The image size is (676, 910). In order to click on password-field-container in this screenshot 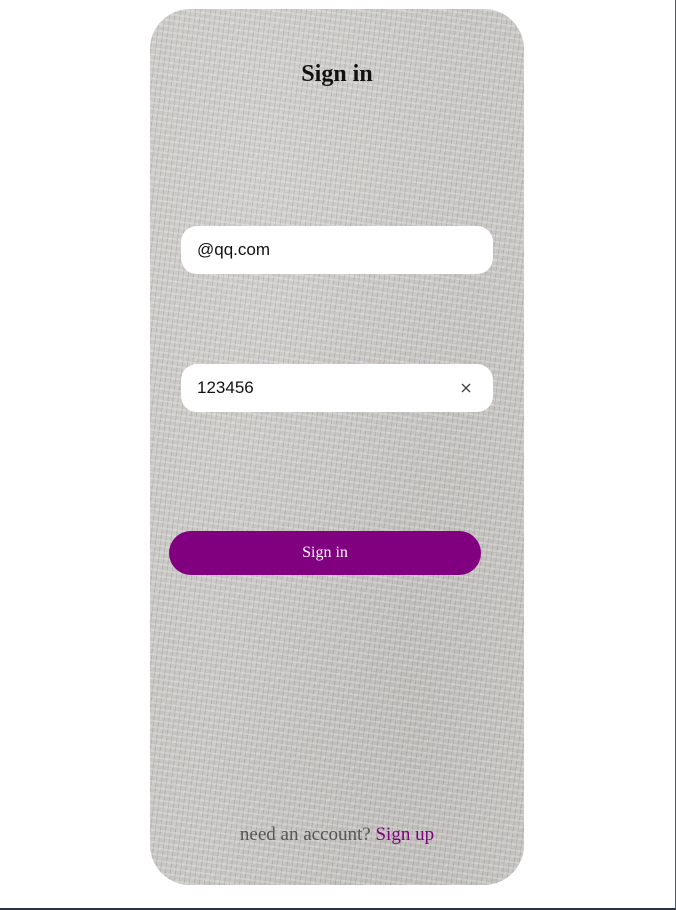, I will do `click(337, 388)`.